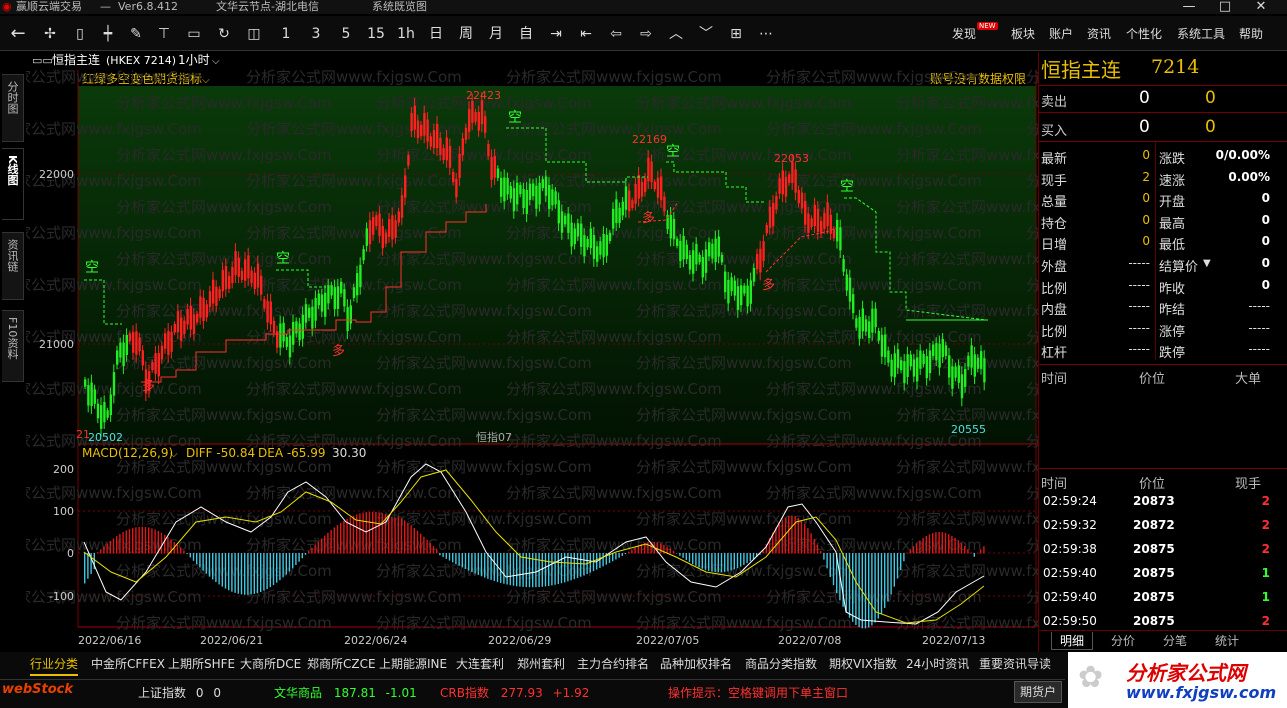 The height and width of the screenshot is (708, 1287). I want to click on back-icon: ←, so click(18, 34).